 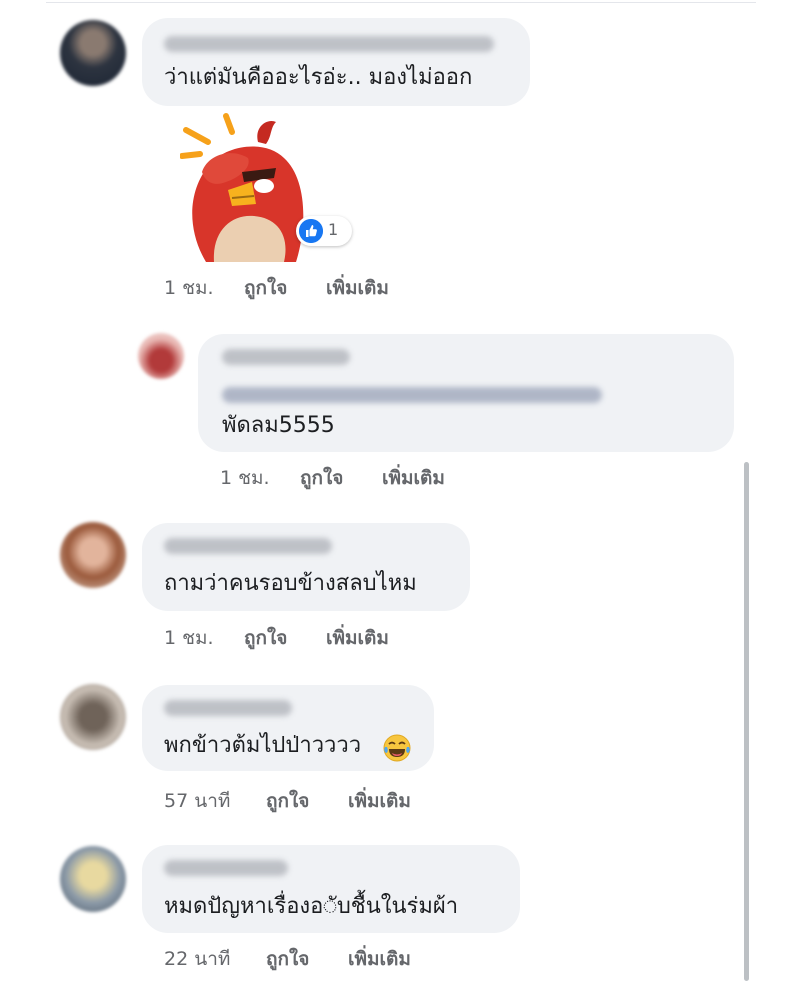 What do you see at coordinates (333, 229) in the screenshot?
I see `reaction-count: 1` at bounding box center [333, 229].